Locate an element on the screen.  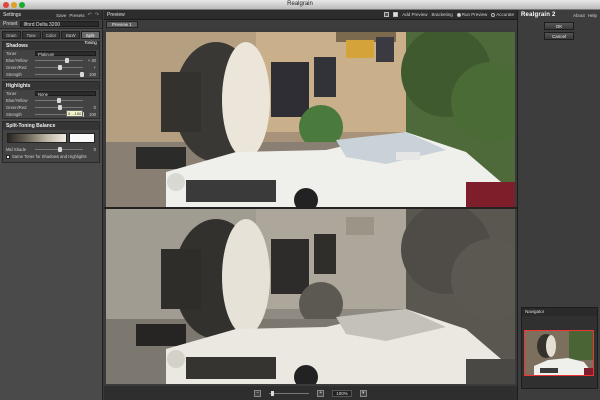
about-link: About is located at coordinates (579, 15).